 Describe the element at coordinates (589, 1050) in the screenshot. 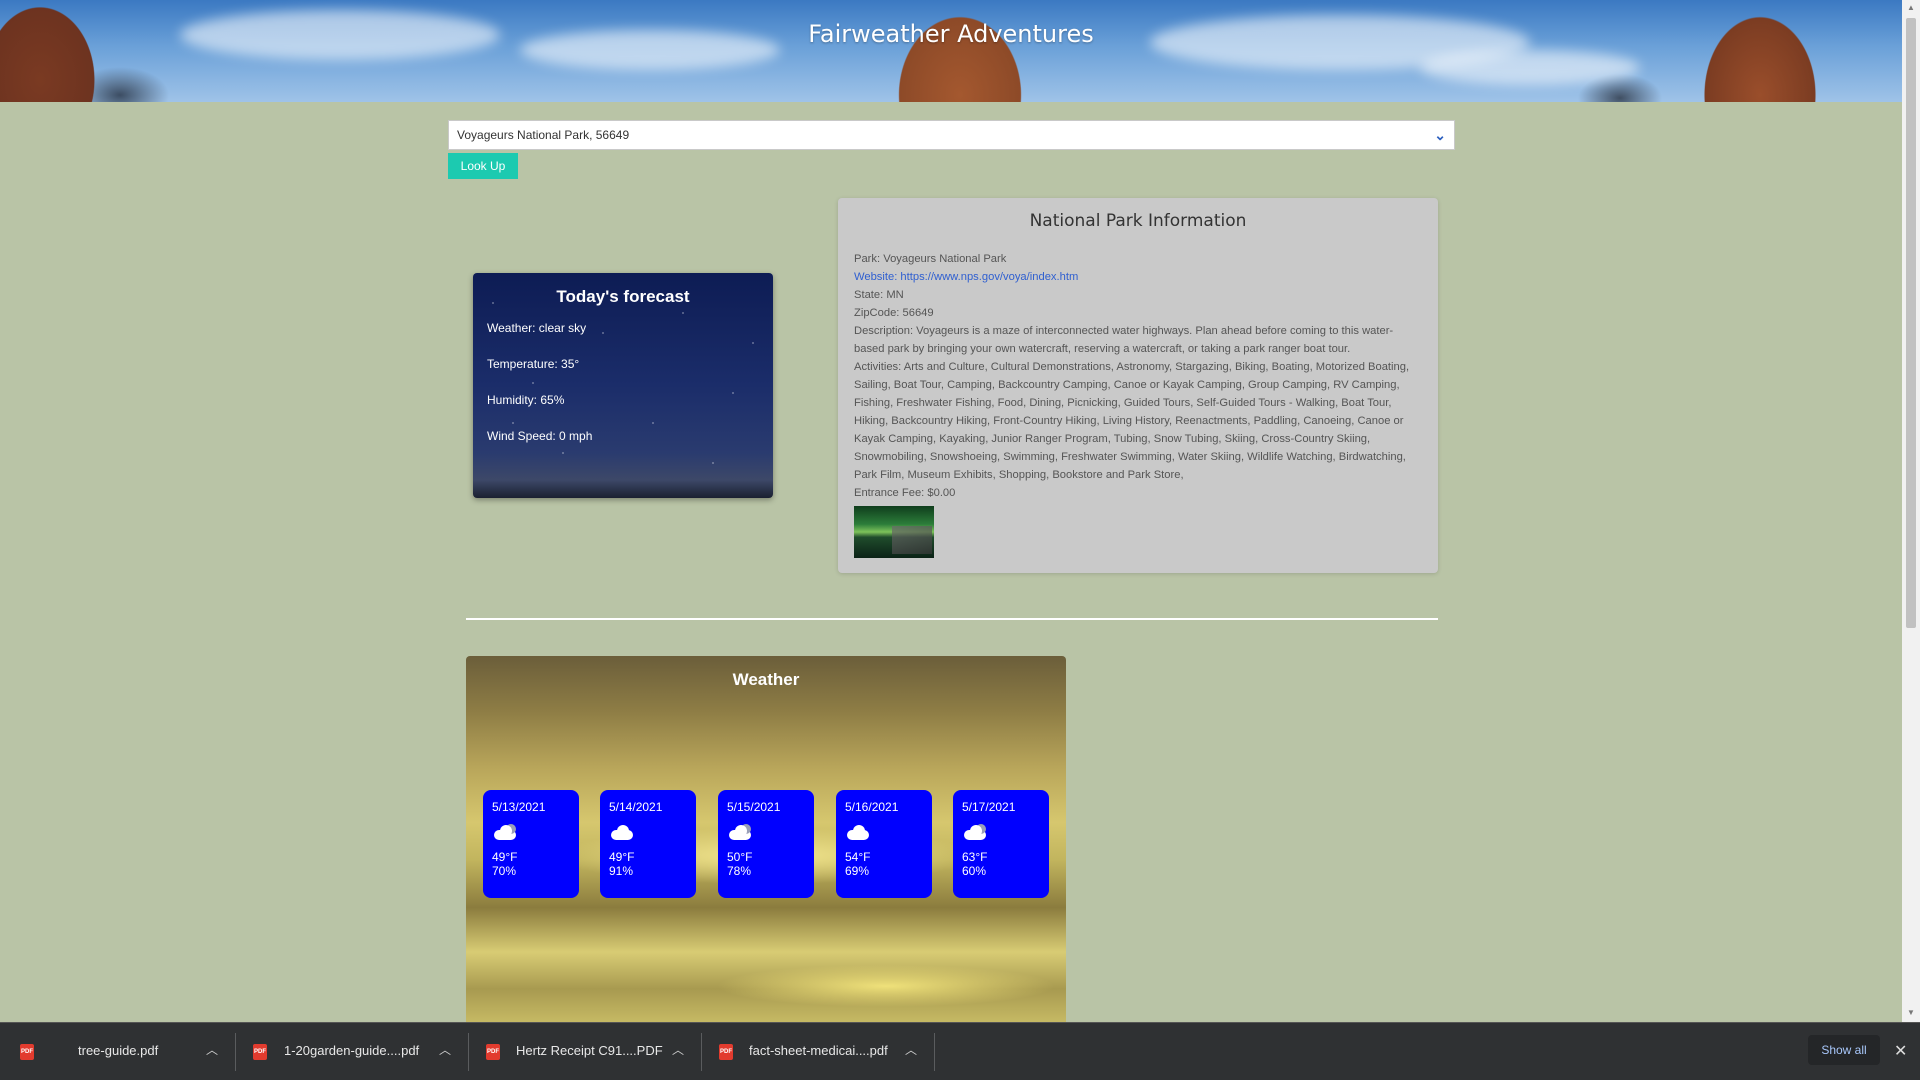

I see `download-filename: Hertz Receipt C91....PDF` at that location.